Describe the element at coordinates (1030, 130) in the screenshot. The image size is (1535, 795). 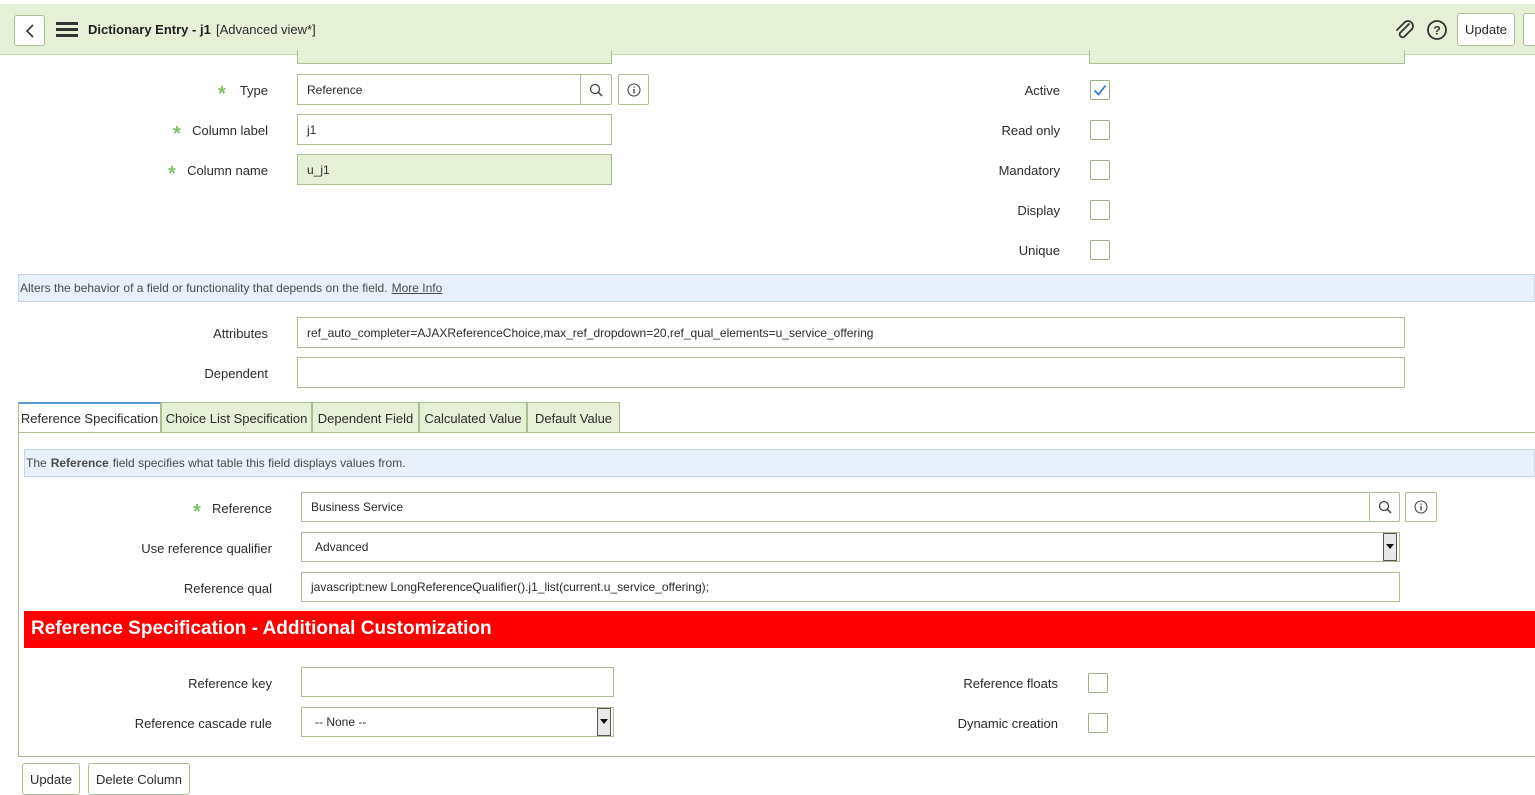
I see `read-only-label: Read only` at that location.